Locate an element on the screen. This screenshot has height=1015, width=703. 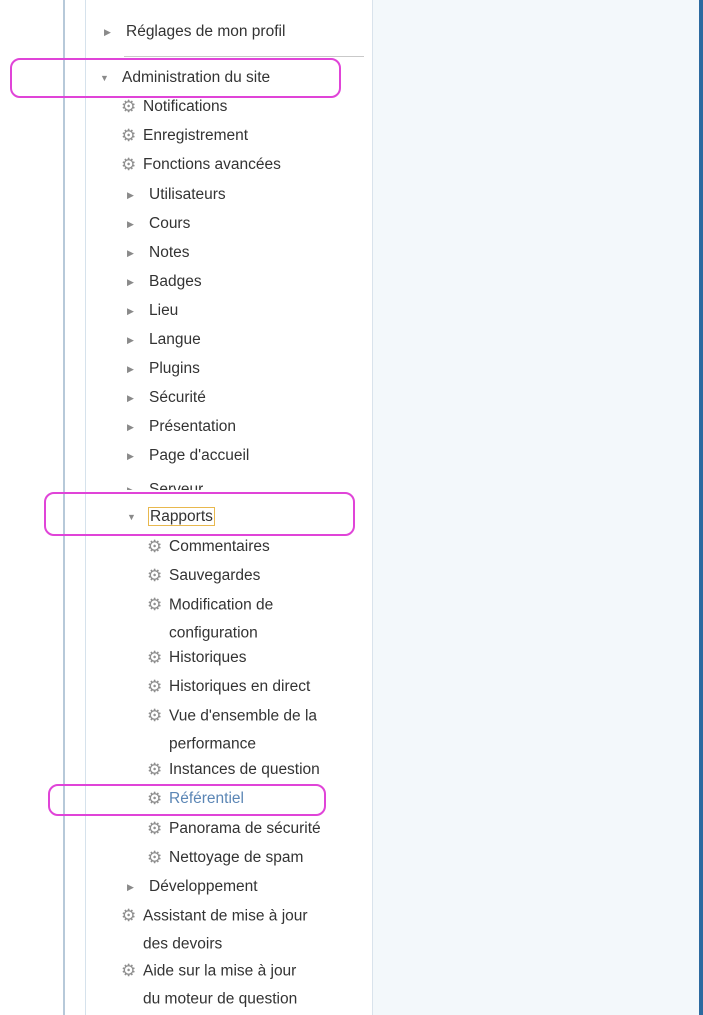
nav-item-badges: ▶ Badges is located at coordinates (164, 282).